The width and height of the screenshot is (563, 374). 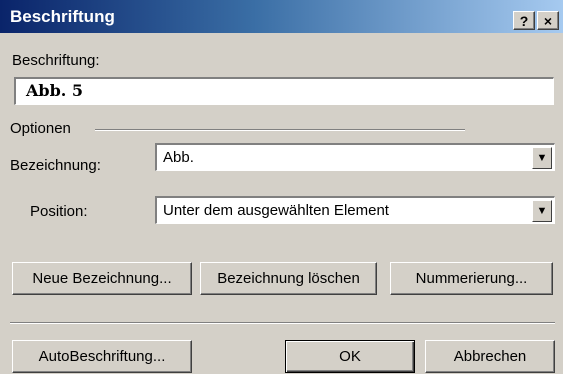 What do you see at coordinates (524, 20) in the screenshot?
I see `help-button: ?` at bounding box center [524, 20].